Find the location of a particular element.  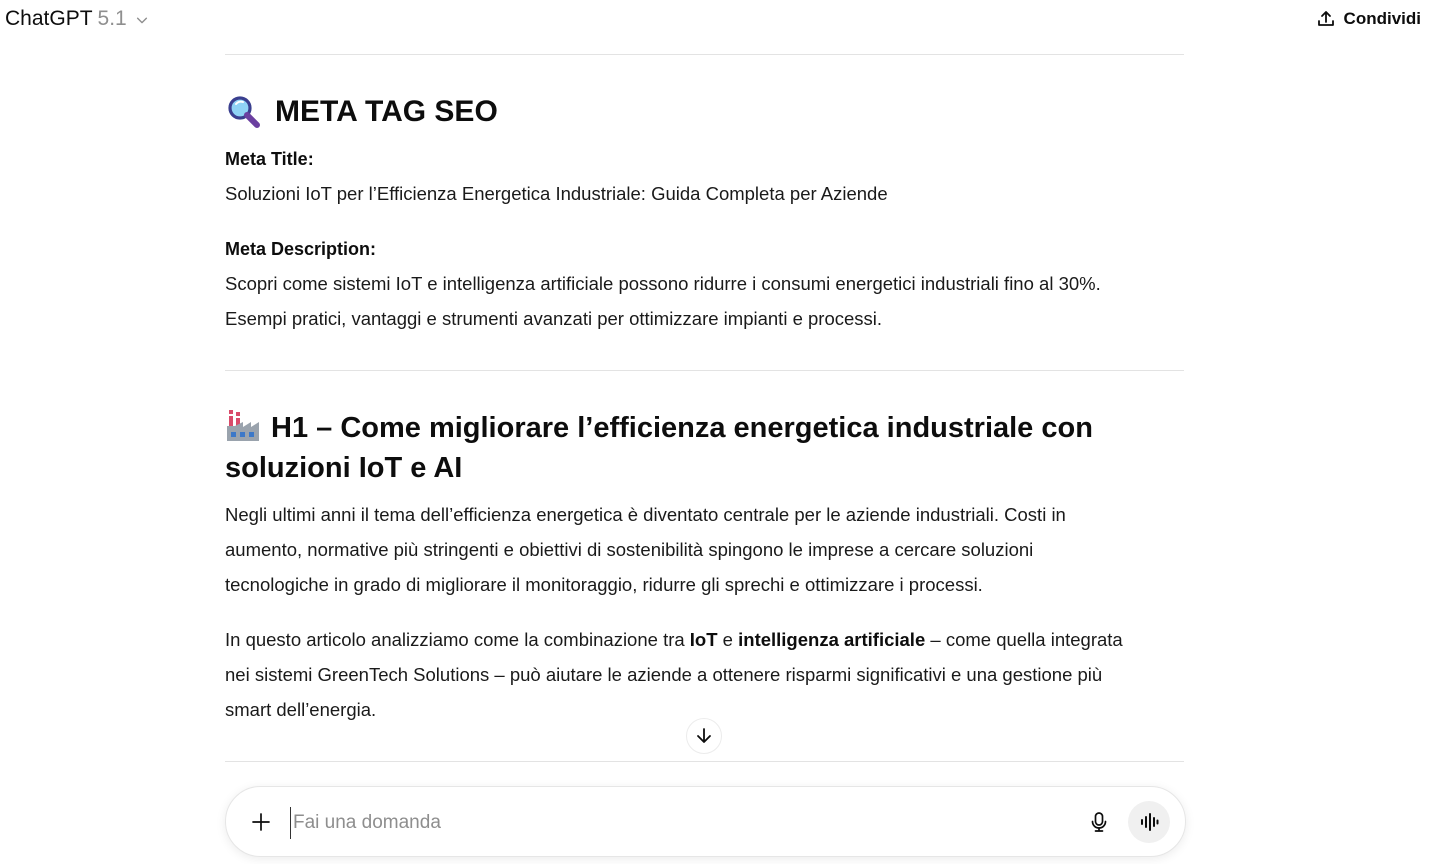

share-label: Condividi is located at coordinates (1382, 18).